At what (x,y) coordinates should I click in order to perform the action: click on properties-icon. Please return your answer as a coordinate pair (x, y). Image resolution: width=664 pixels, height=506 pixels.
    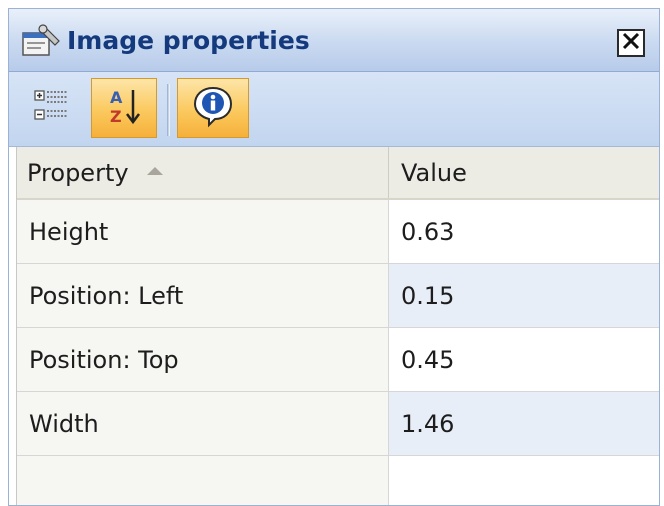
    Looking at the image, I should click on (41, 41).